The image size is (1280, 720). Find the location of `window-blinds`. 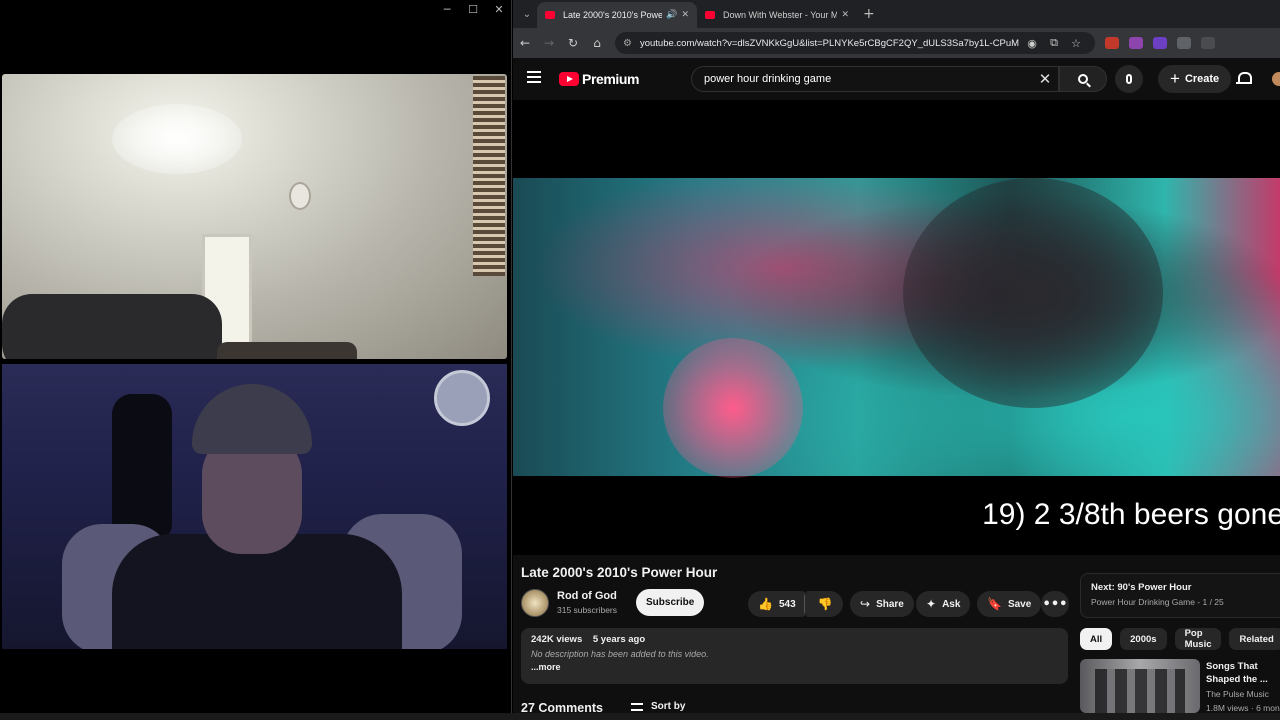

window-blinds is located at coordinates (489, 176).